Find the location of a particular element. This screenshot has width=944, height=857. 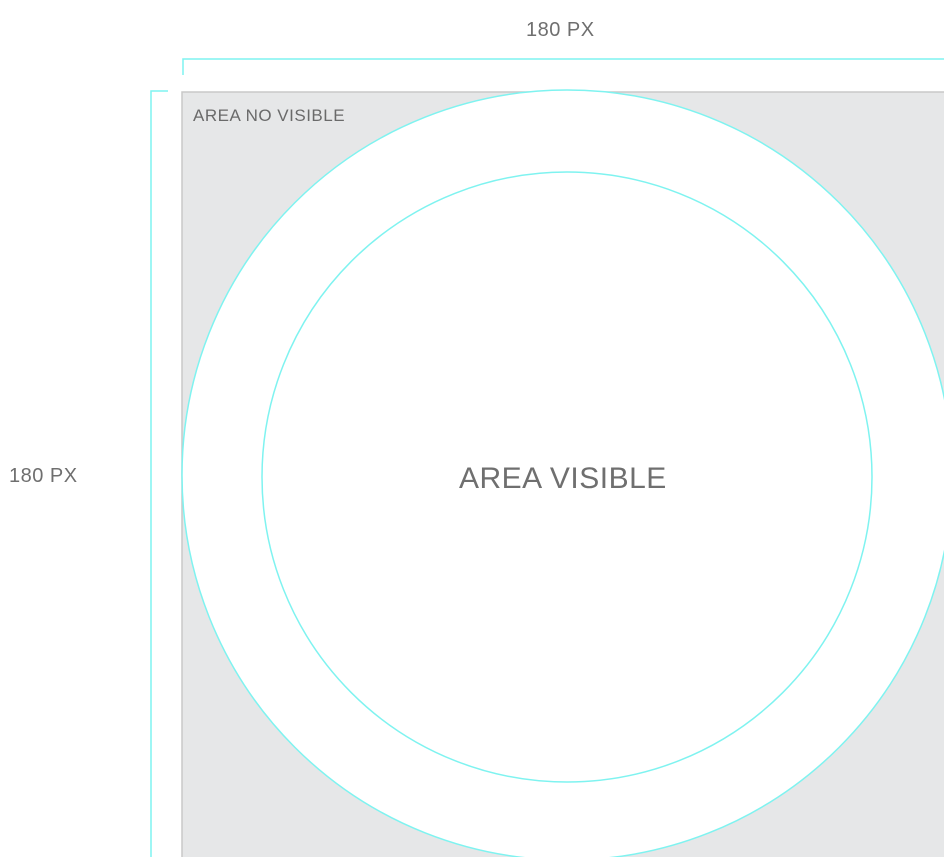

visible-area-label: AREA VISIBLE is located at coordinates (563, 478).